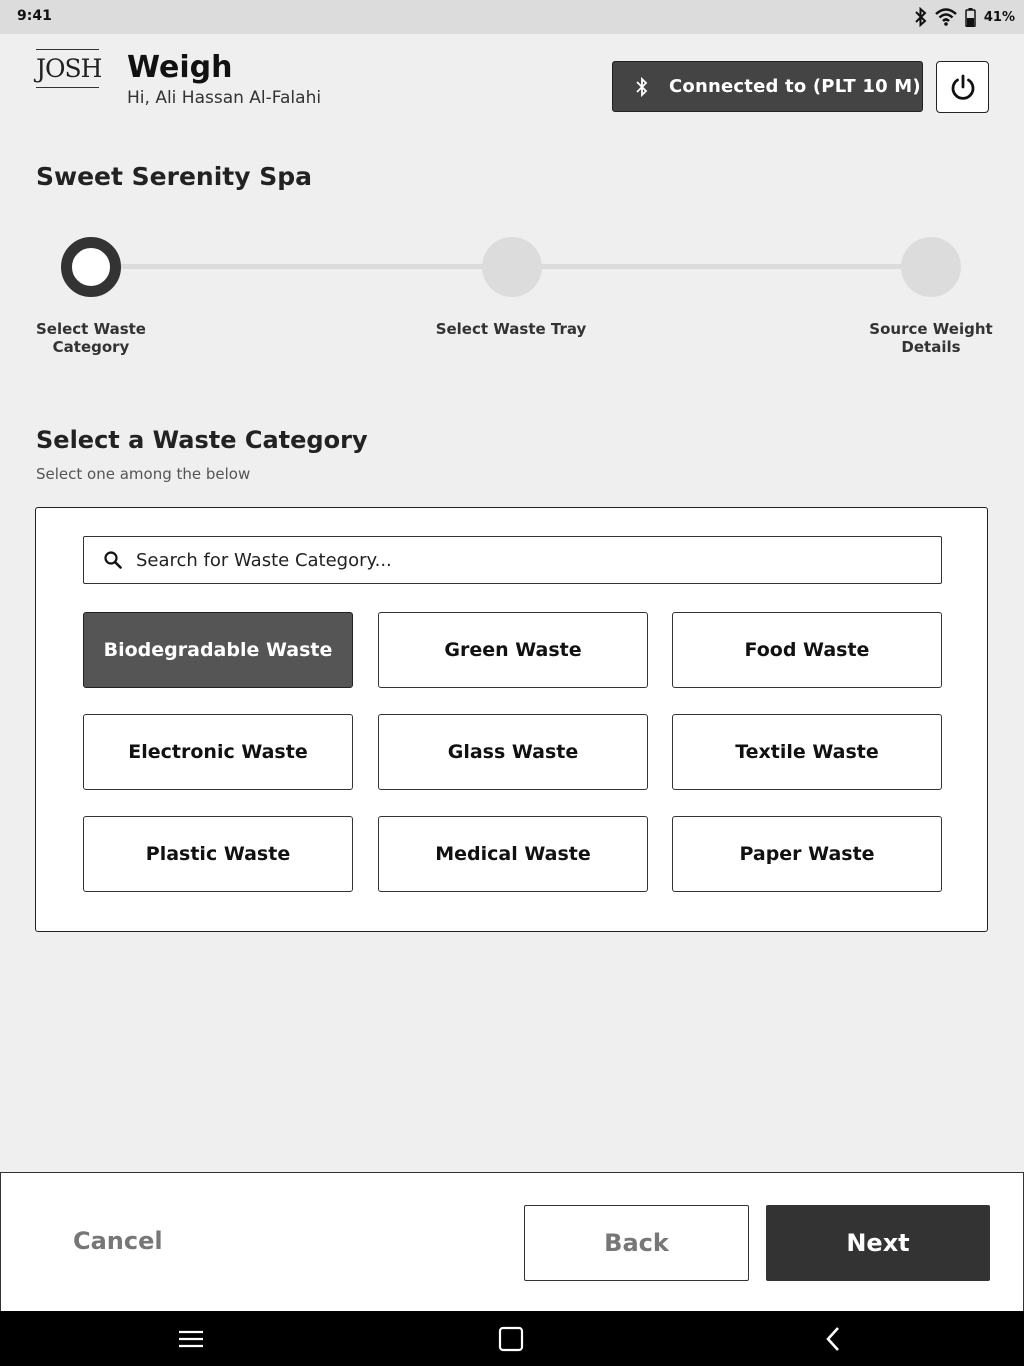  I want to click on footer-actions: Cancel Back Next, so click(512, 1242).